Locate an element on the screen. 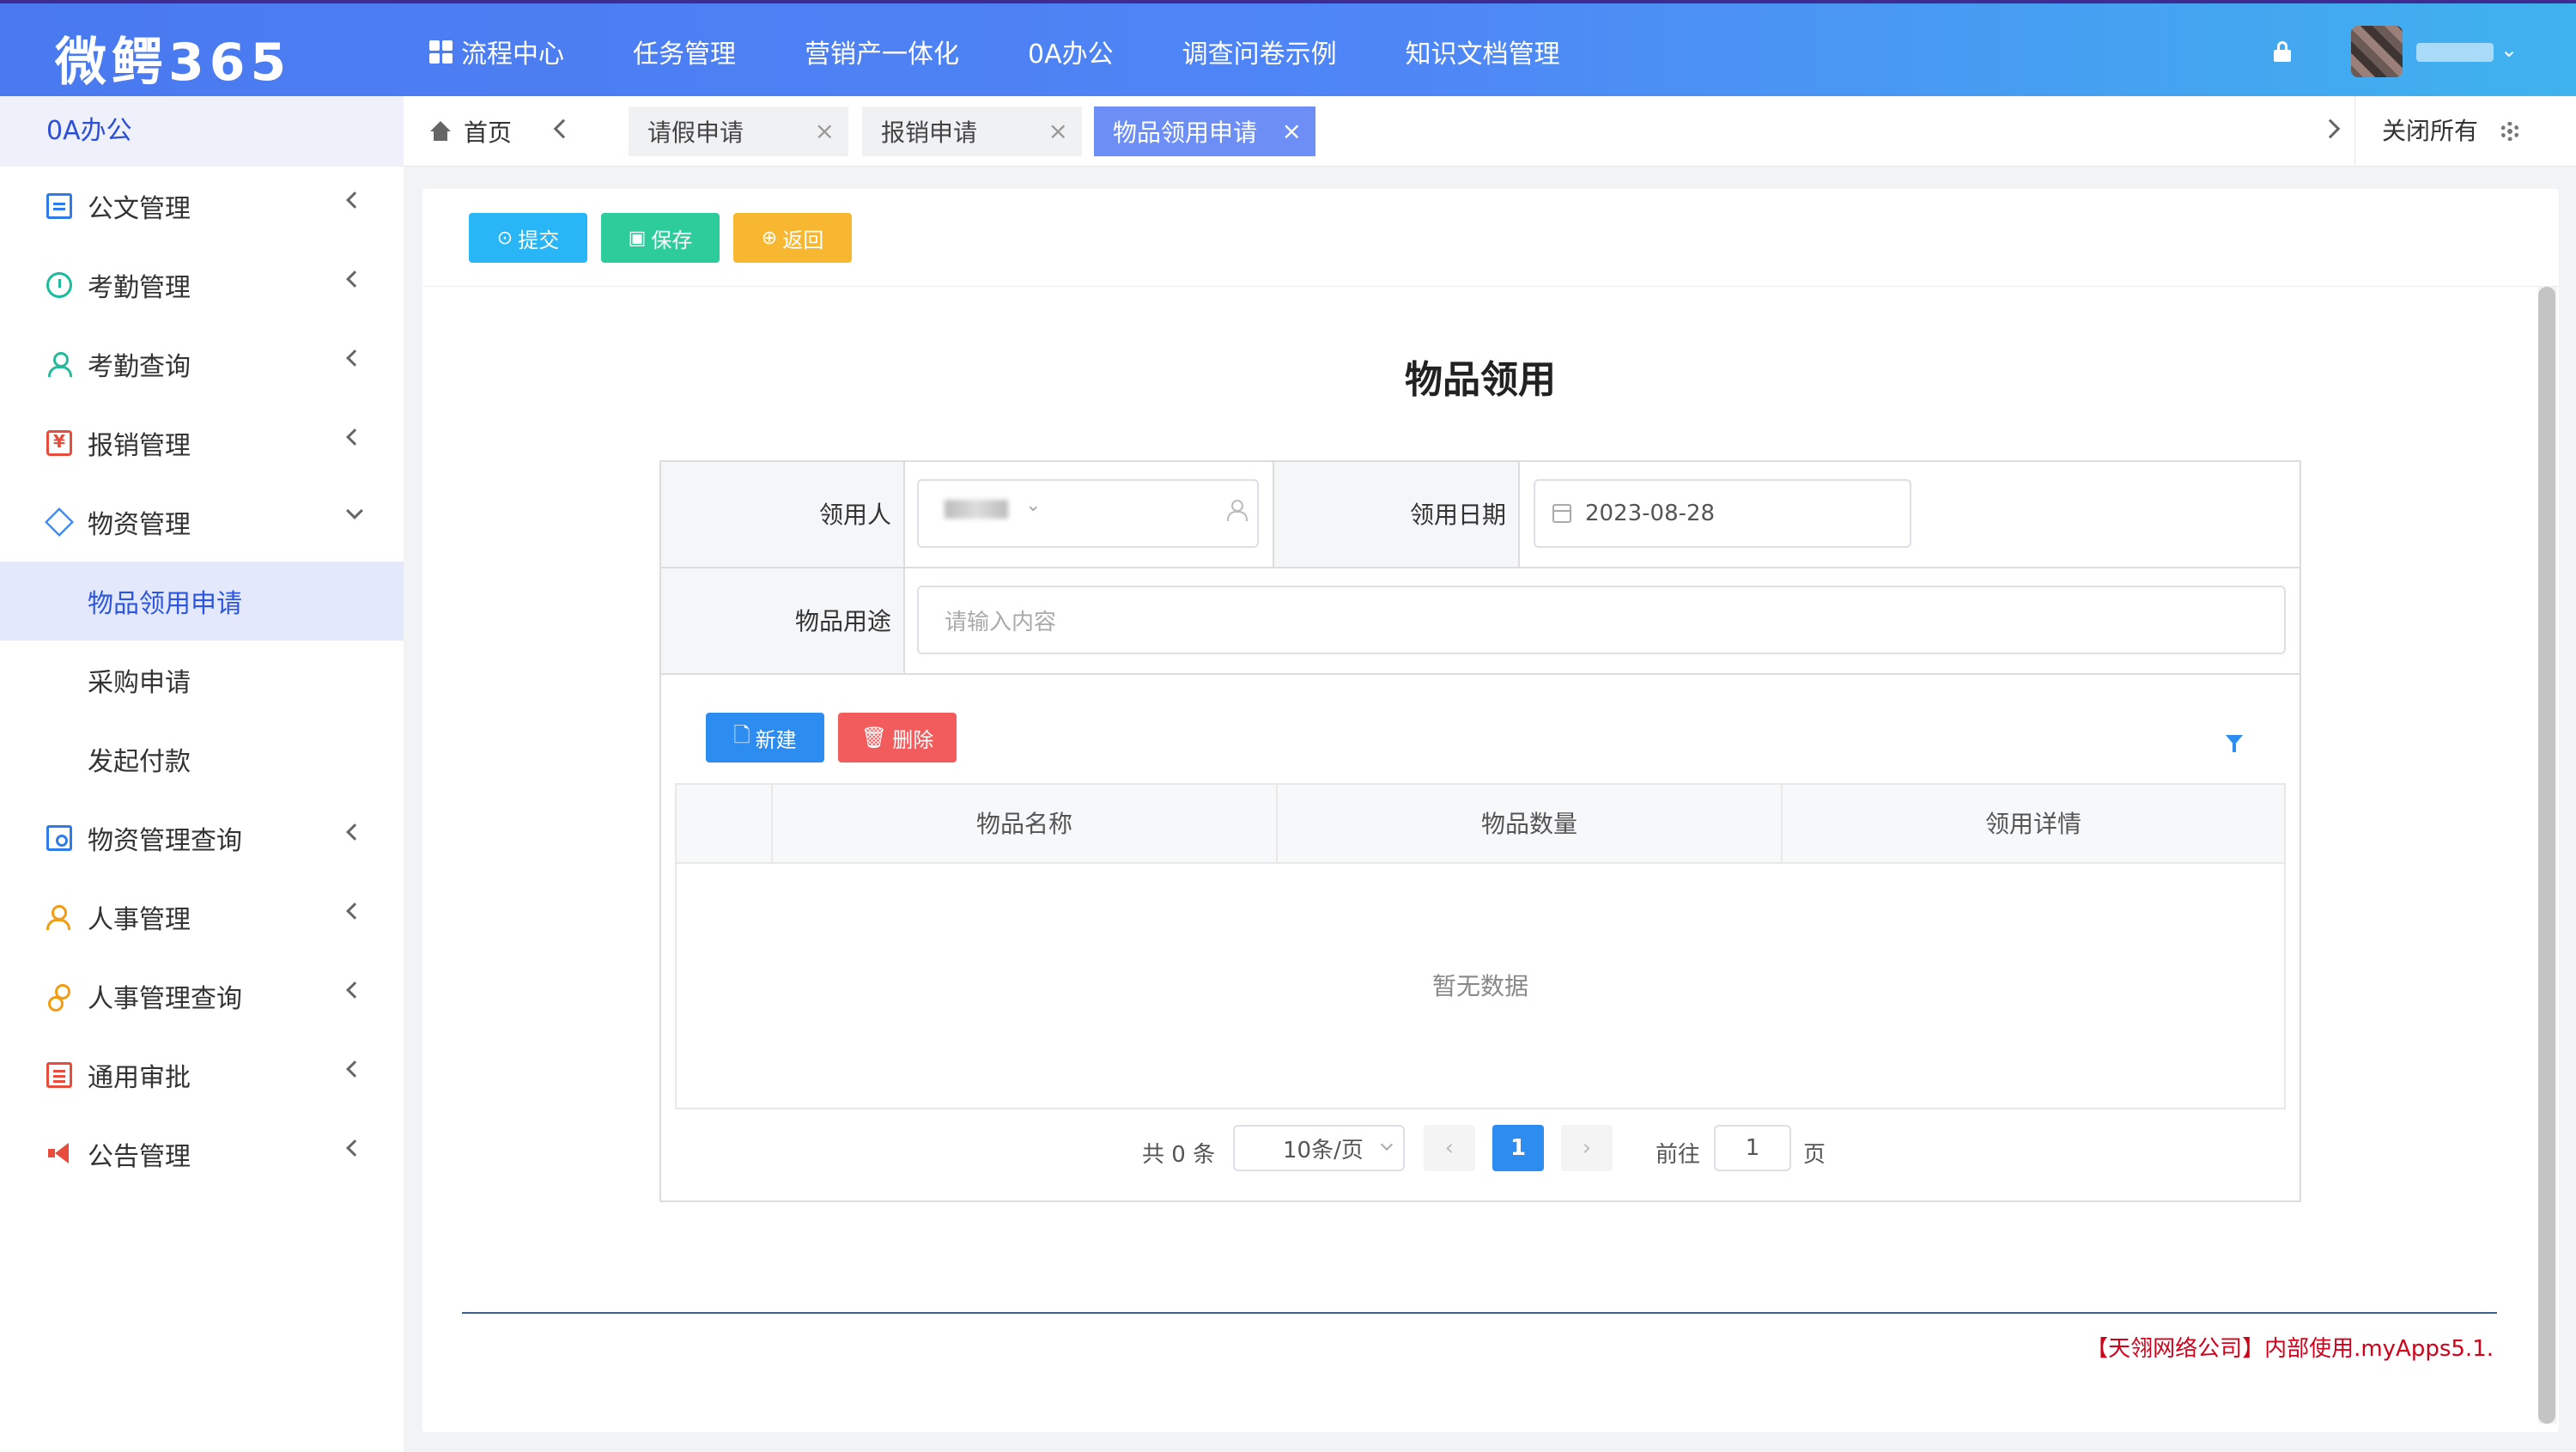 The height and width of the screenshot is (1452, 2576). sidebar-item-announcements: 公告管理 is located at coordinates (202, 1154).